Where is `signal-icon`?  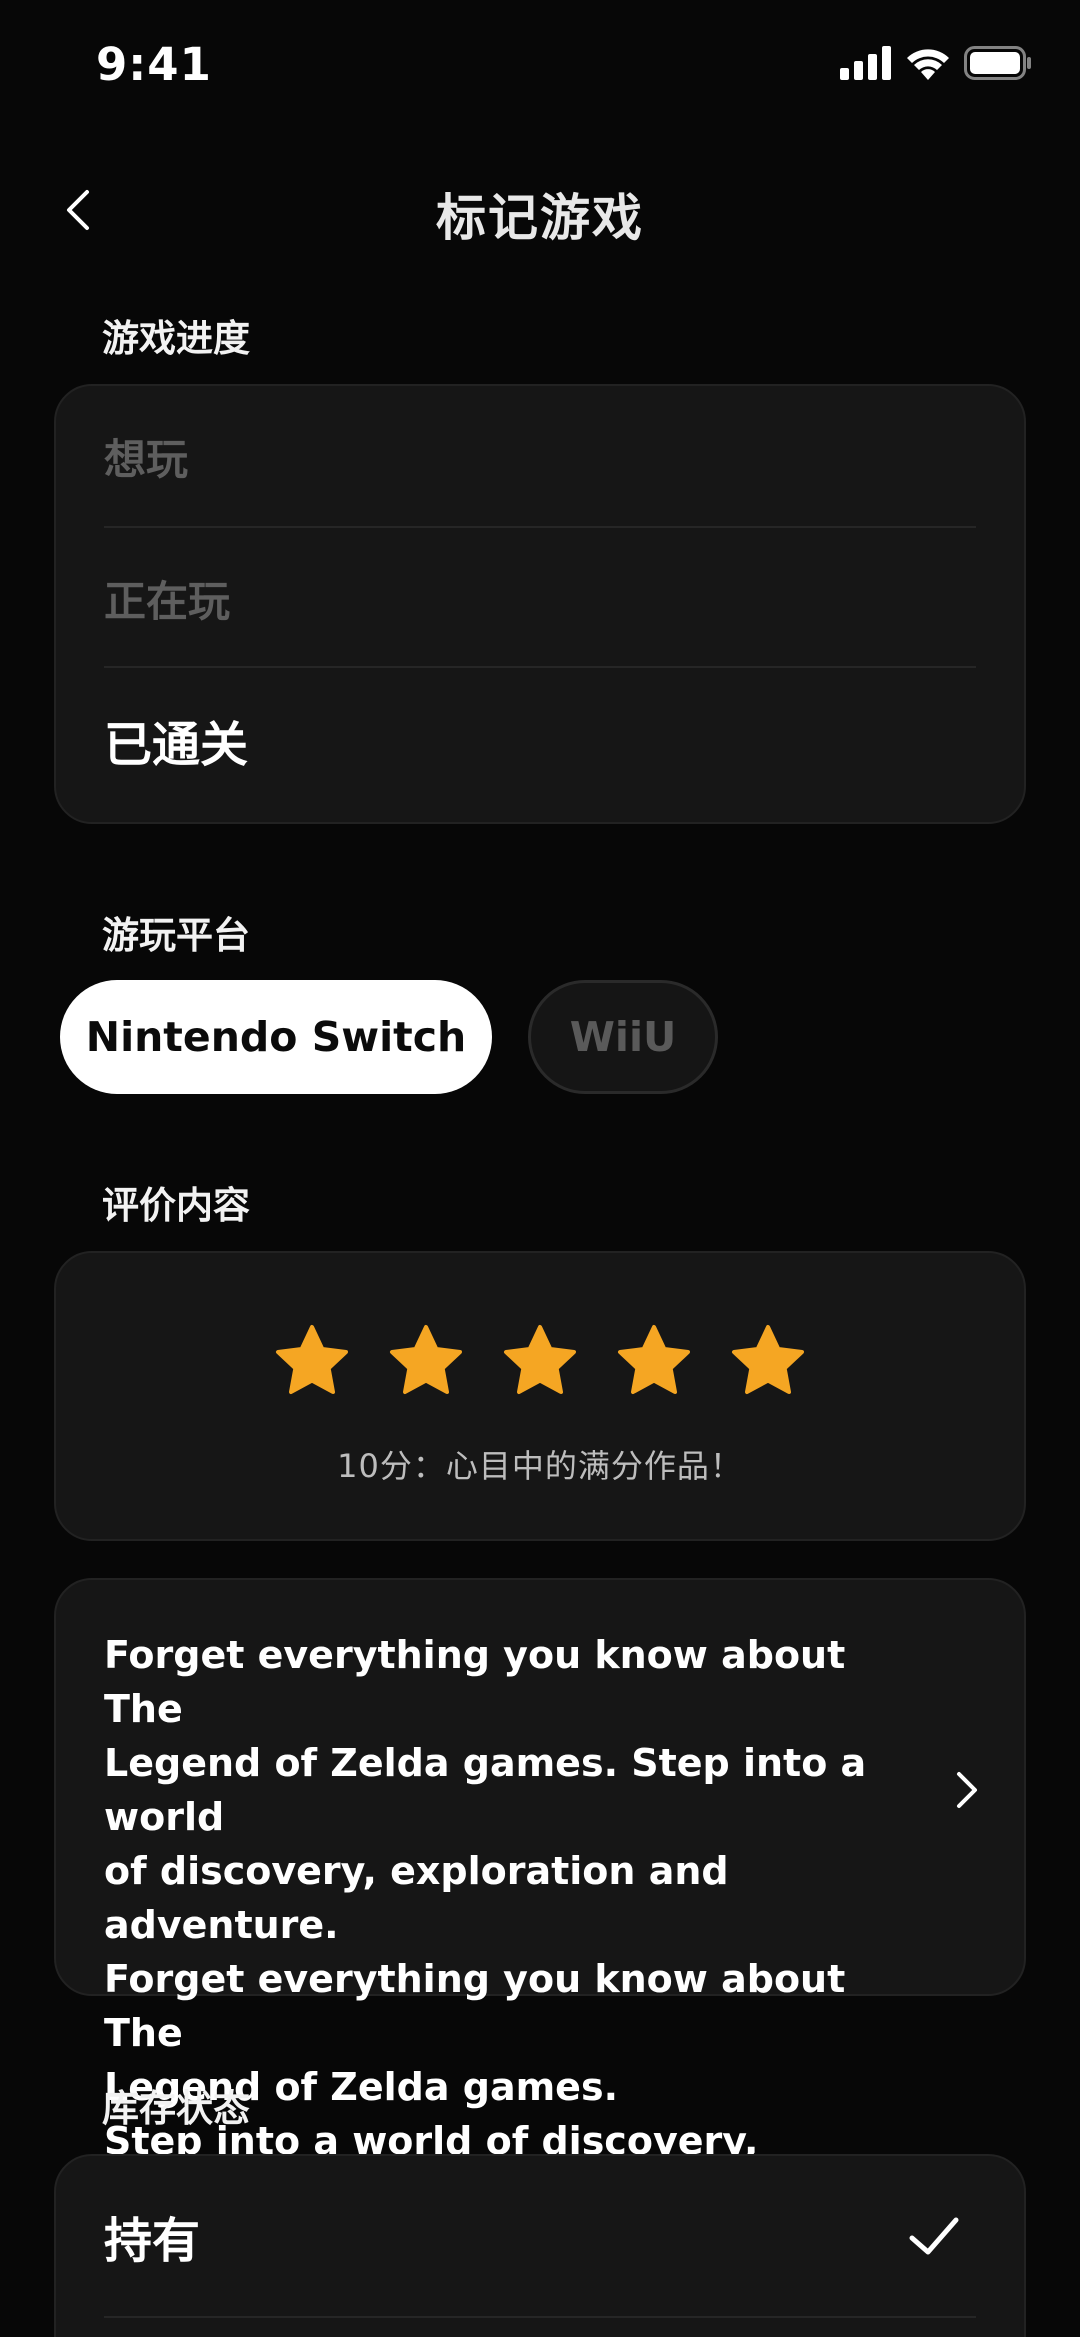
signal-icon is located at coordinates (865, 63).